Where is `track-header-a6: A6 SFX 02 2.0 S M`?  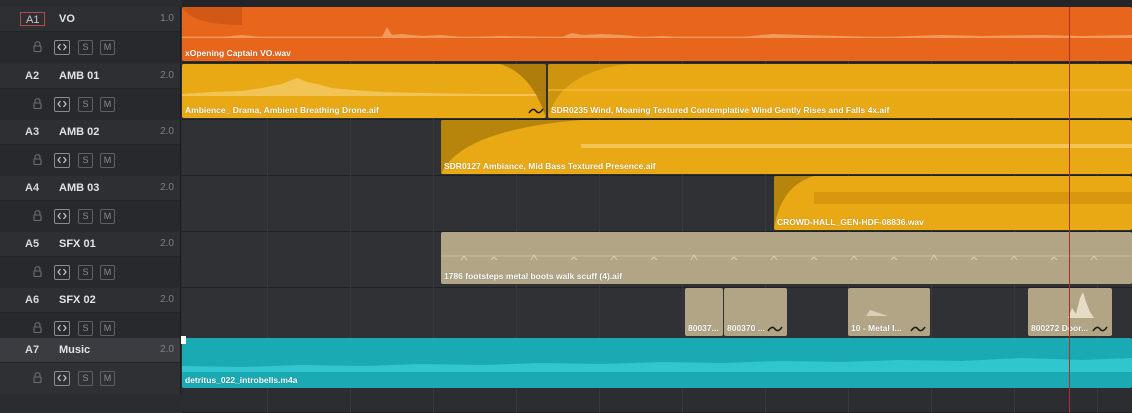 track-header-a6: A6 SFX 02 2.0 S M is located at coordinates (90, 316).